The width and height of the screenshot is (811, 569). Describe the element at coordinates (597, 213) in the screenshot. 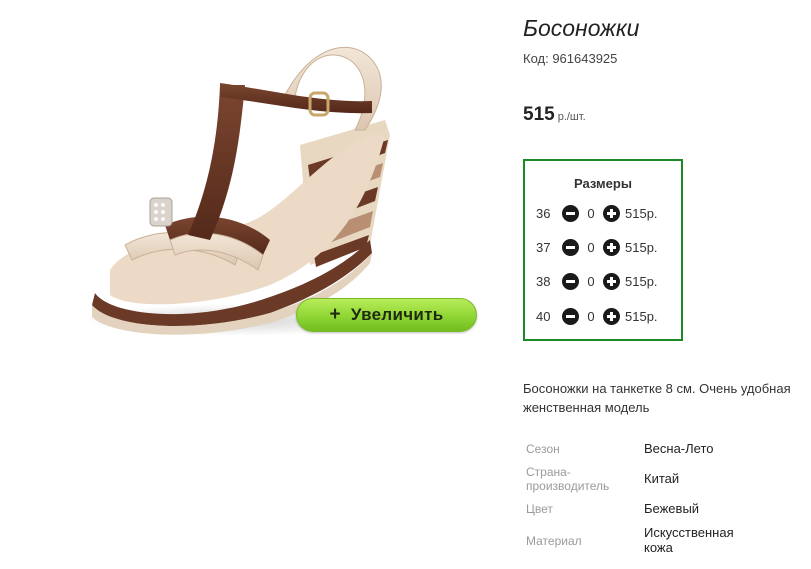

I see `size-row: 36 0 515р.` at that location.